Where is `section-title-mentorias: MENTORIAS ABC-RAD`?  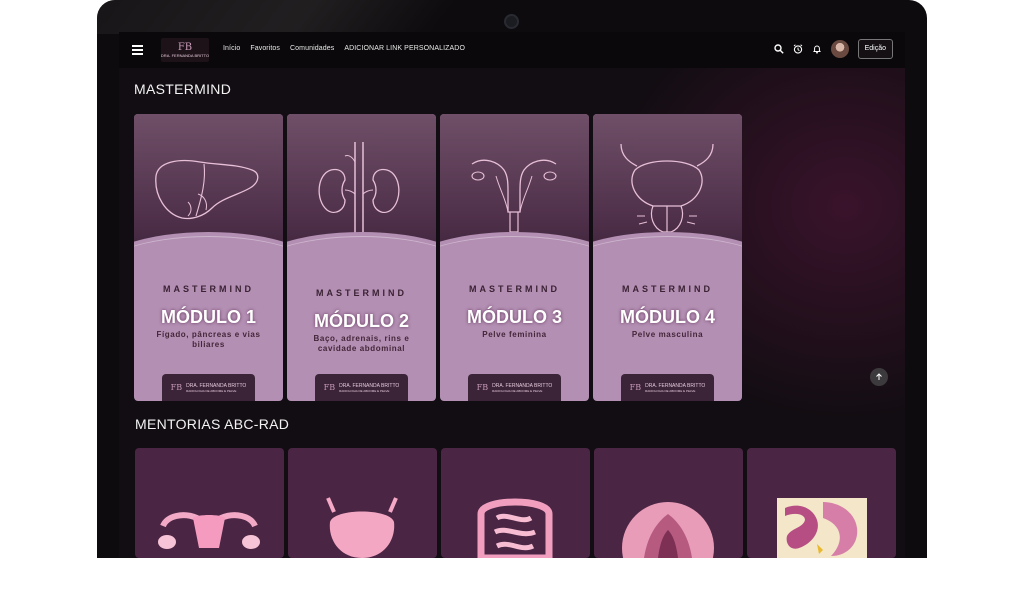
section-title-mentorias: MENTORIAS ABC-RAD is located at coordinates (212, 424).